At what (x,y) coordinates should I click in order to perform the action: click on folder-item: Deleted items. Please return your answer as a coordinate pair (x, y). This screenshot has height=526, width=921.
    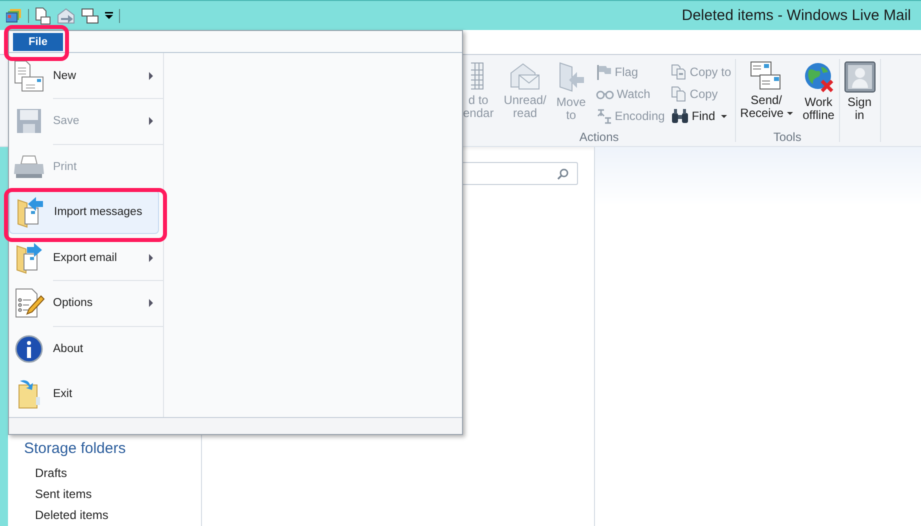
    Looking at the image, I should click on (112, 515).